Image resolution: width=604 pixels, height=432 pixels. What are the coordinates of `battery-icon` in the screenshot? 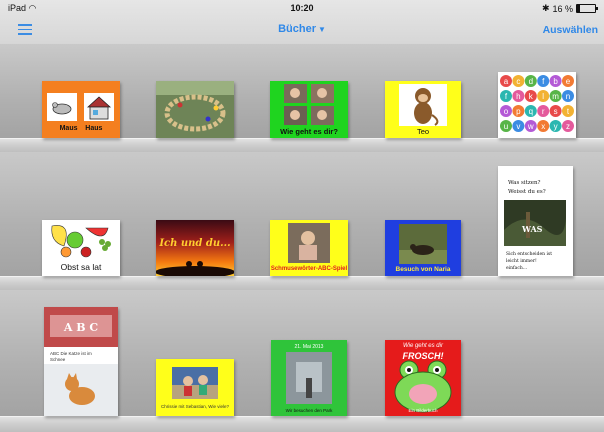 It's located at (587, 8).